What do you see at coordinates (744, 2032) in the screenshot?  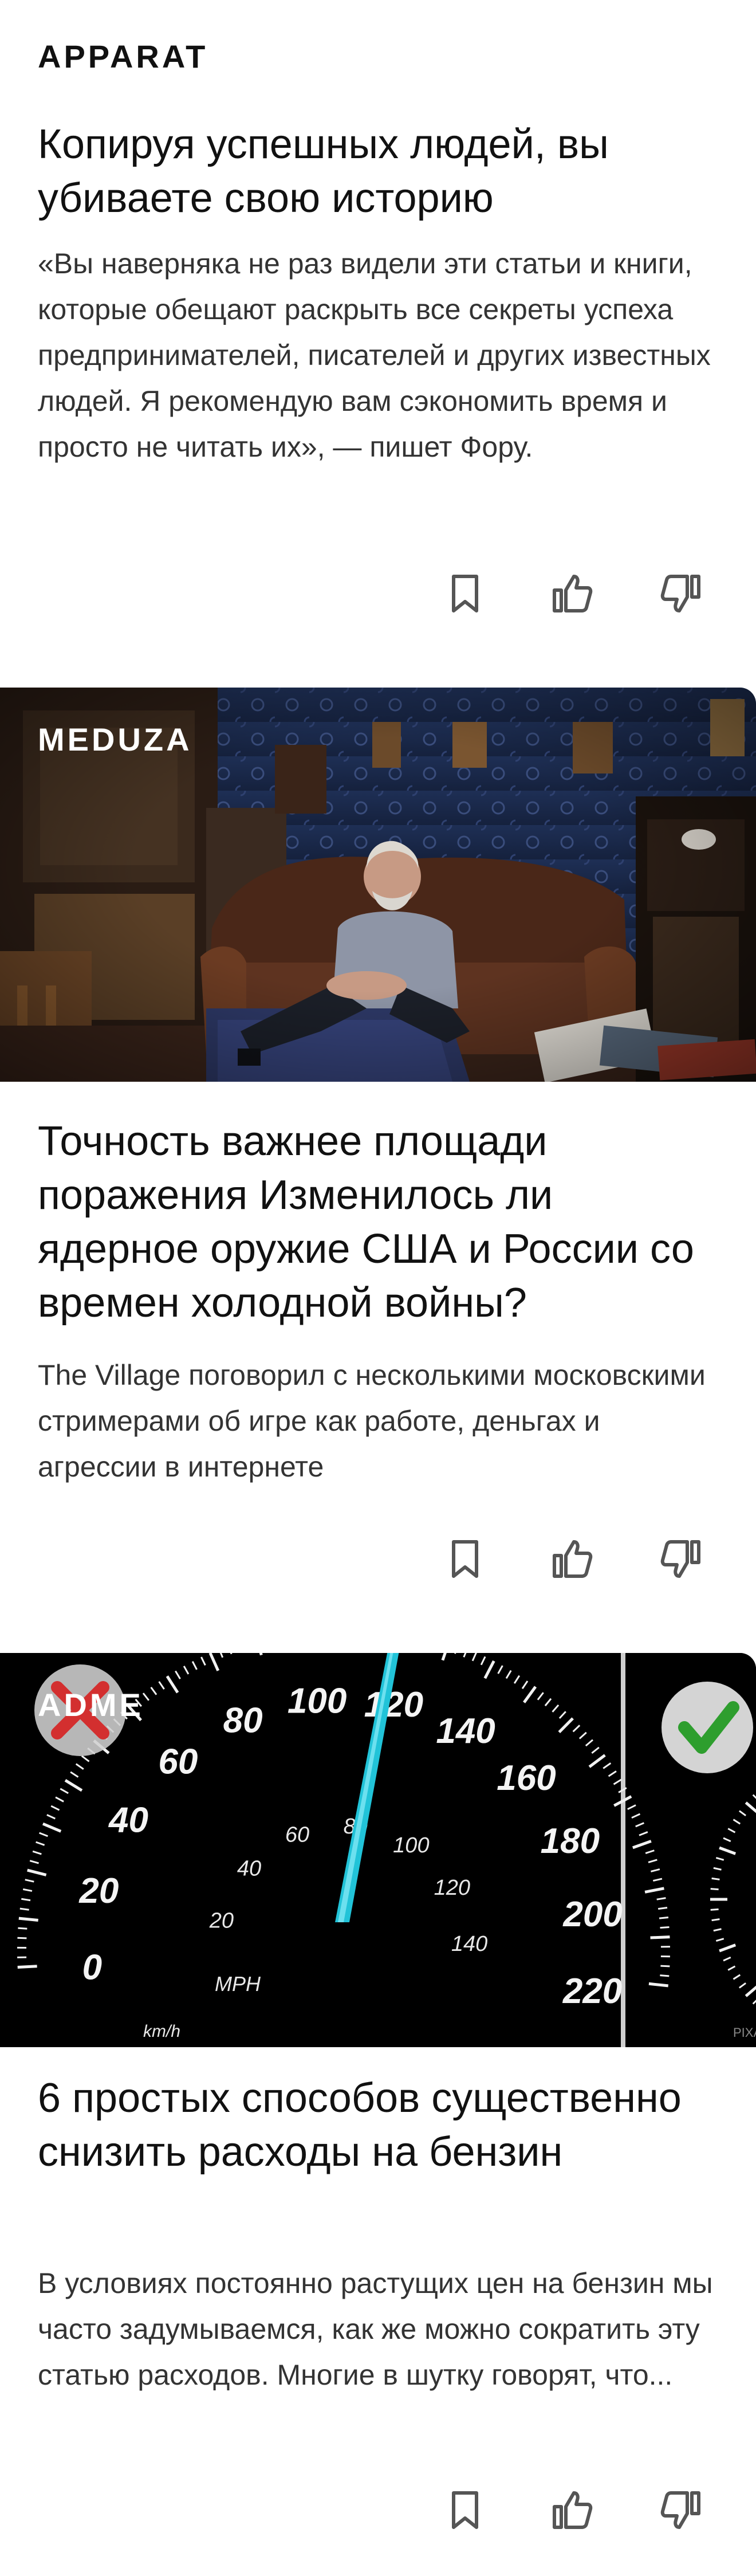 I see `watermark: PIXA` at bounding box center [744, 2032].